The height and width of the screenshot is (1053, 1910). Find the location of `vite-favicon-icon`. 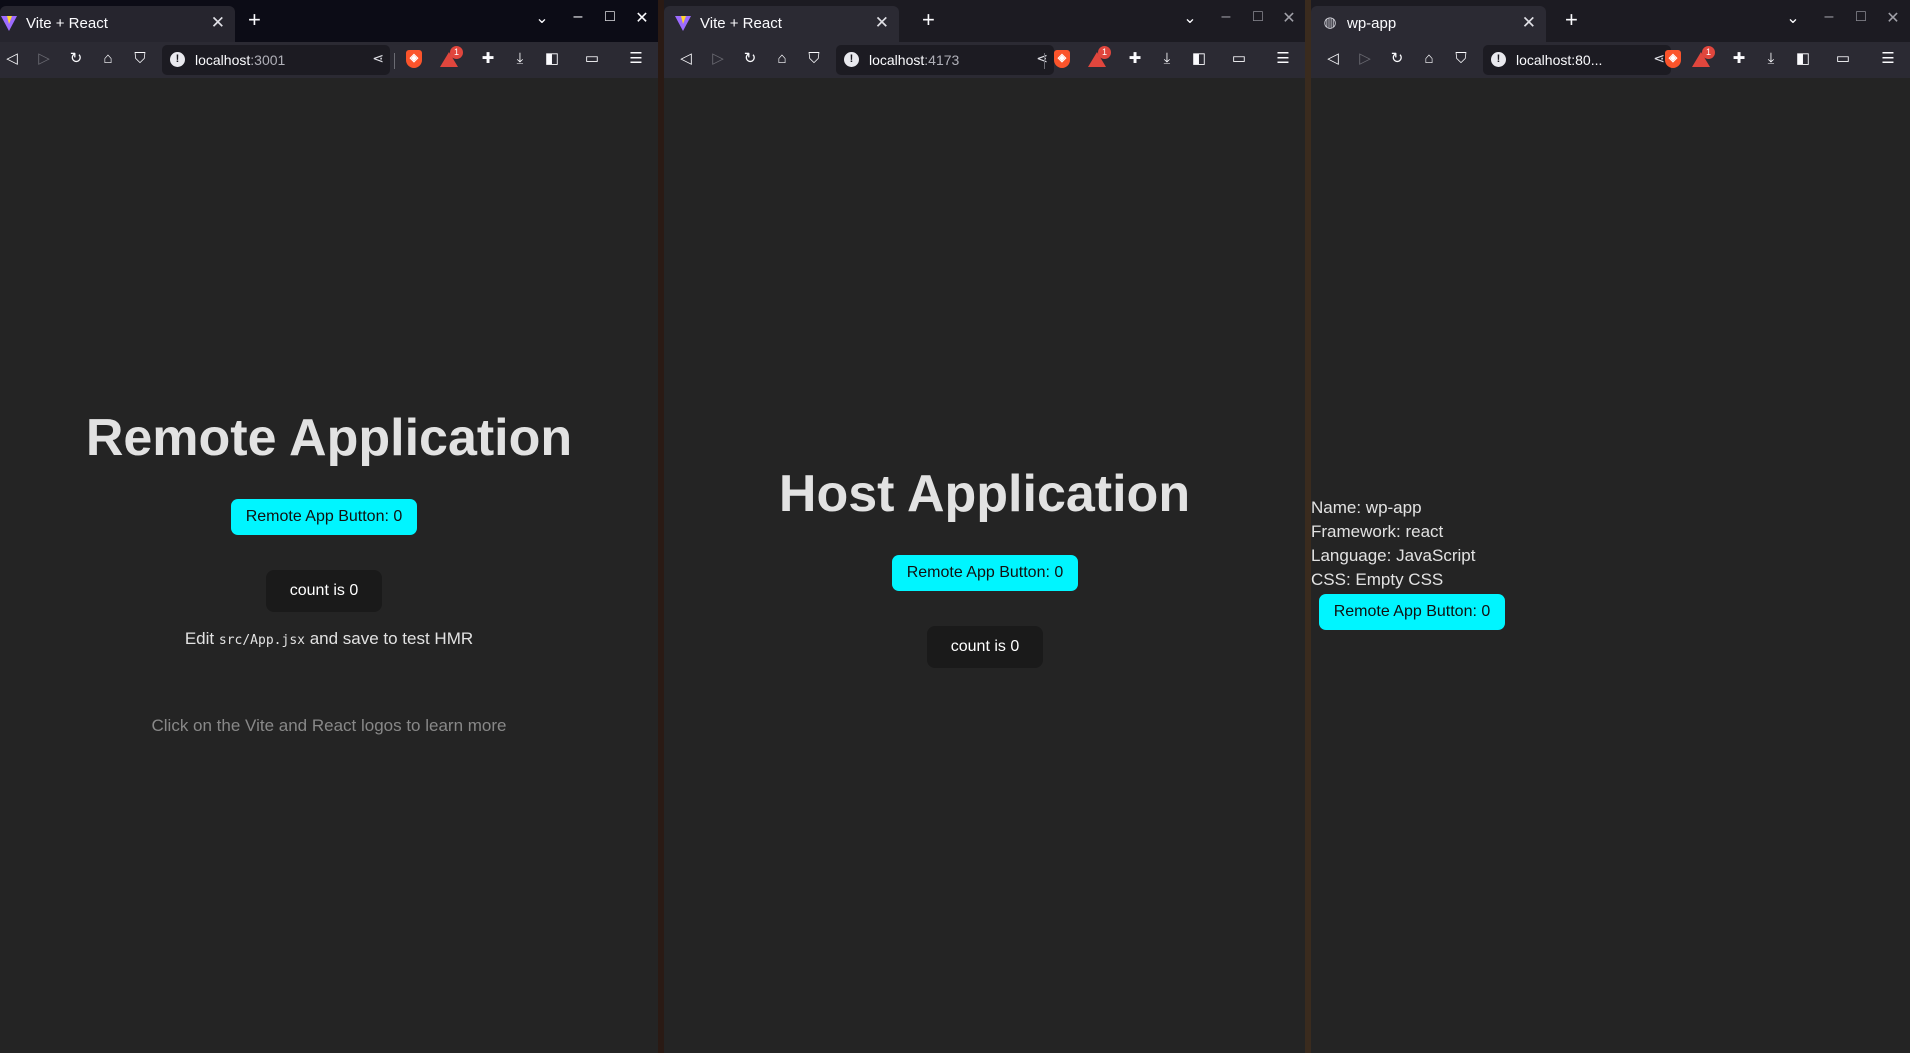

vite-favicon-icon is located at coordinates (9, 23).